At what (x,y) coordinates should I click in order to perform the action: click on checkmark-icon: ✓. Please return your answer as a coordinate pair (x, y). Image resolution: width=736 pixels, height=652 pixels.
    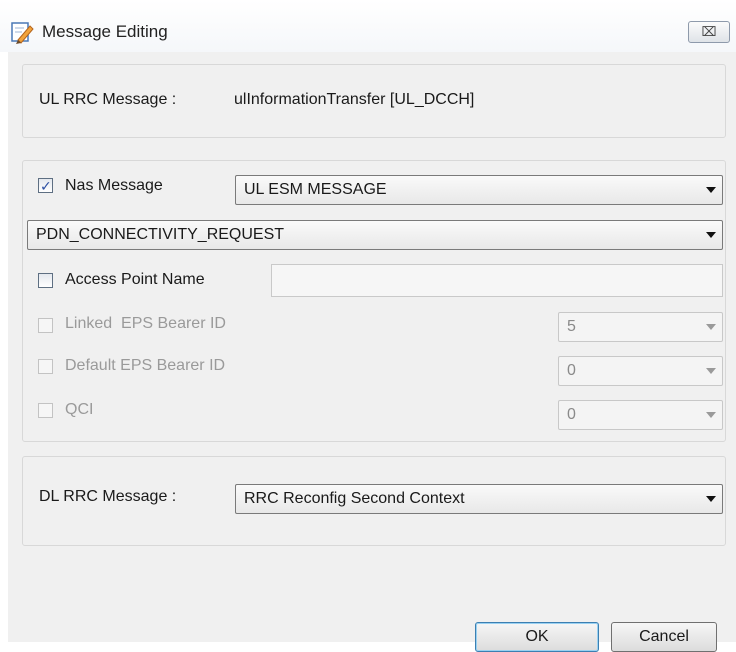
    Looking at the image, I should click on (46, 186).